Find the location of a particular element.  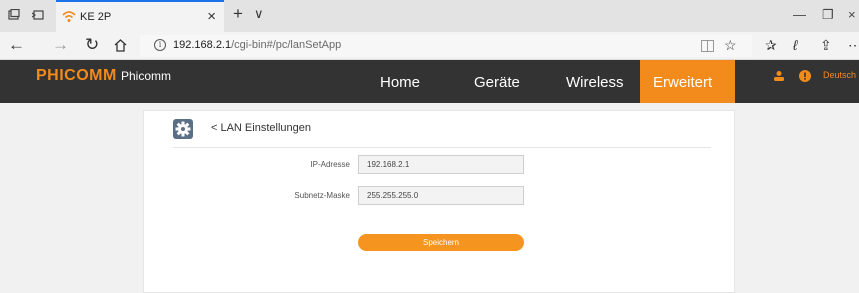

nav-geraete: Geräte is located at coordinates (497, 82).